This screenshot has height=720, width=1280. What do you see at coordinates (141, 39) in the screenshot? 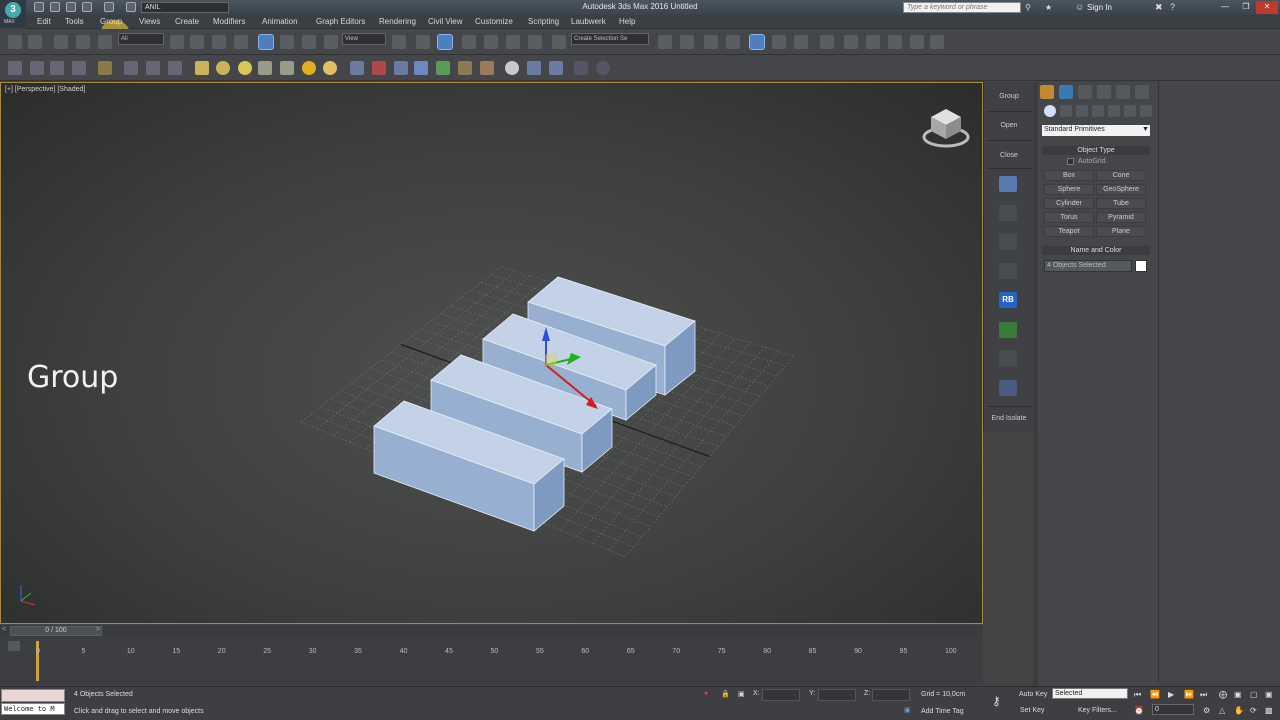
I see `selection-filter-dropdown: All` at bounding box center [141, 39].